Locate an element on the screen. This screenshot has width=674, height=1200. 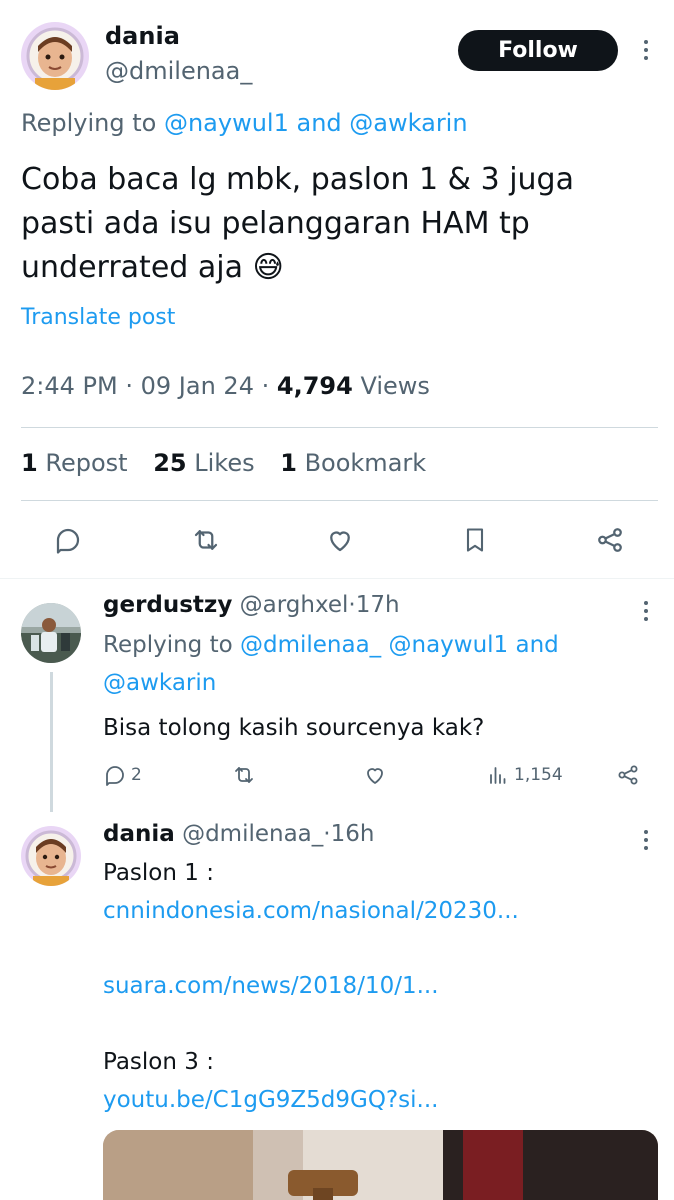
tweet-stats: 1 Repost 25 Likes 1 Bookmark is located at coordinates (223, 463).